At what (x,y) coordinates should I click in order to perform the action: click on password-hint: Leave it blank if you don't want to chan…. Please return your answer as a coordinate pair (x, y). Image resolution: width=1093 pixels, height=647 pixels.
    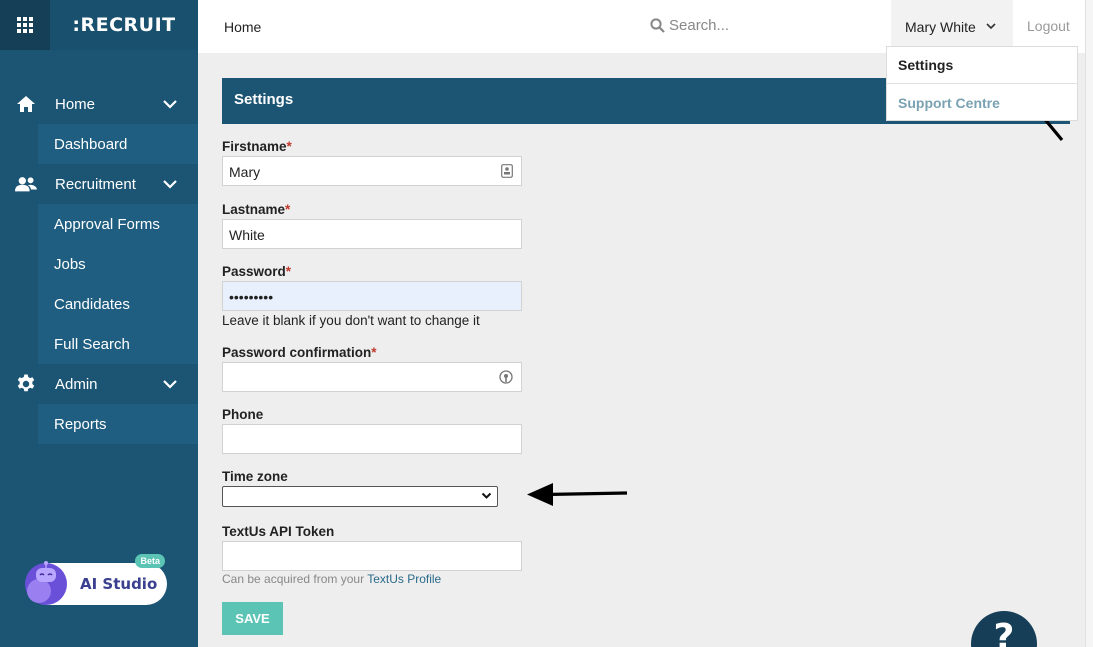
    Looking at the image, I should click on (351, 320).